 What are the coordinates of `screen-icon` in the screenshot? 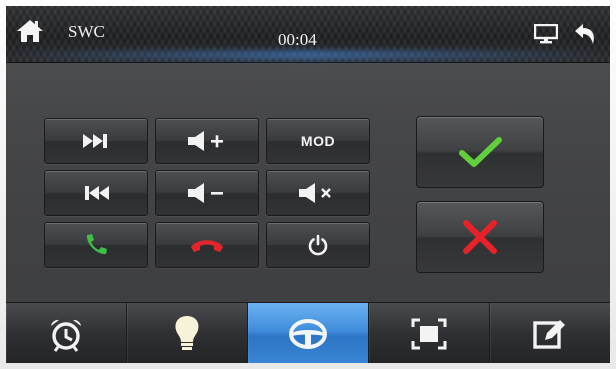 It's located at (546, 33).